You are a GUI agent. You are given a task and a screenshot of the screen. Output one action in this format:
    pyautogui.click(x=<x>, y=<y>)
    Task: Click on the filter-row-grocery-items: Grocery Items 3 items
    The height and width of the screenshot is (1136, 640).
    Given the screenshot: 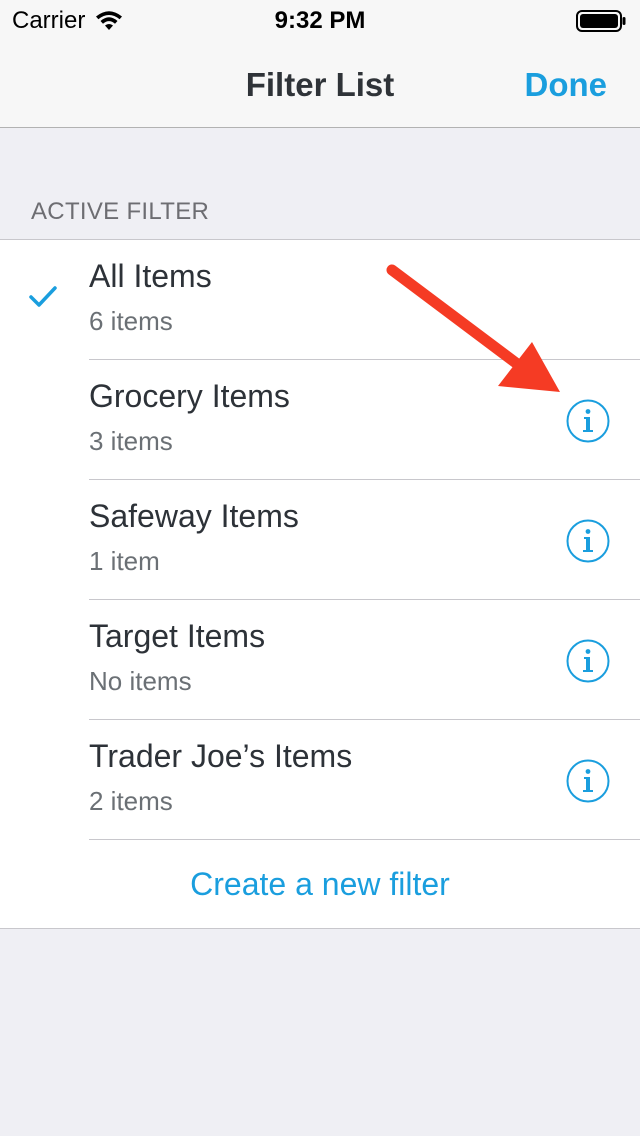 What is the action you would take?
    pyautogui.click(x=320, y=420)
    